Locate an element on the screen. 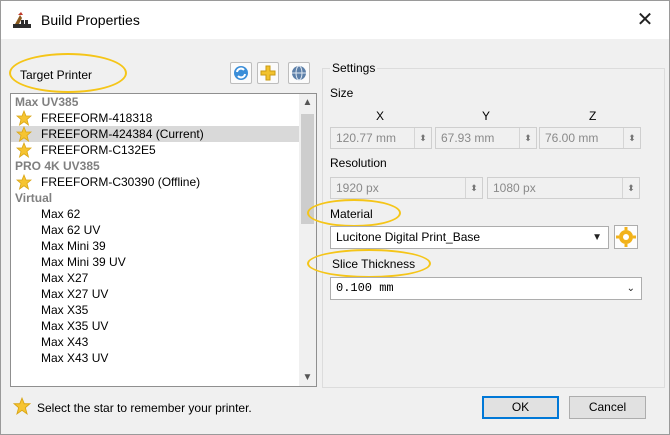 This screenshot has height=435, width=670. printer-item: FREEFORM-C132E5 is located at coordinates (155, 150).